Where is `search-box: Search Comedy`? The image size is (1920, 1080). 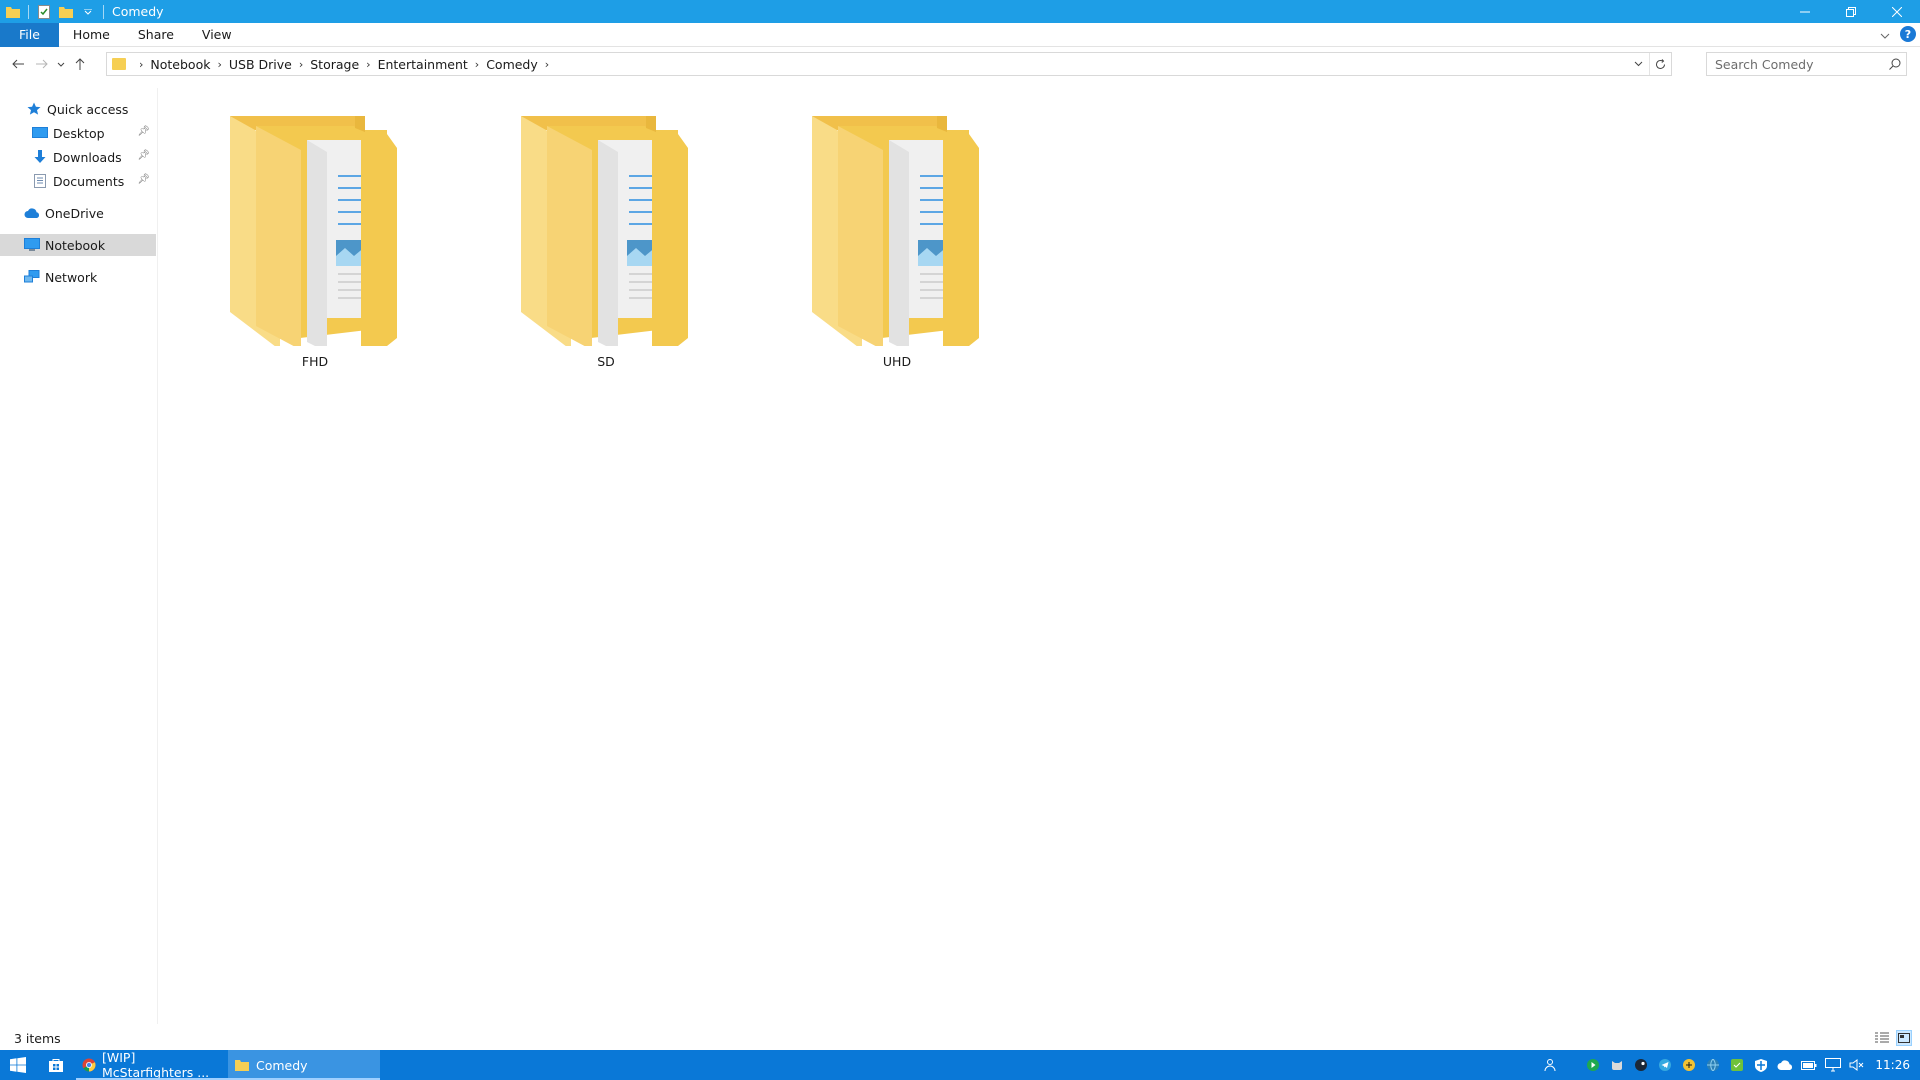
search-box: Search Comedy is located at coordinates (1806, 64).